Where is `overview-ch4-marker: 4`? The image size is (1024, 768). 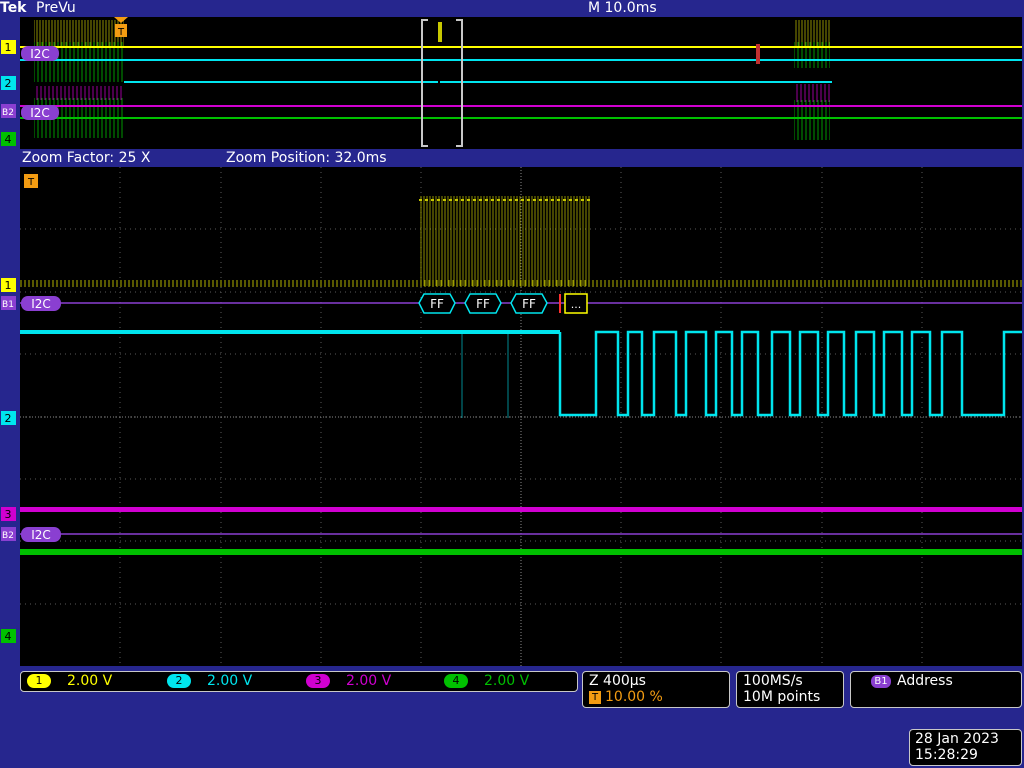 overview-ch4-marker: 4 is located at coordinates (8, 139).